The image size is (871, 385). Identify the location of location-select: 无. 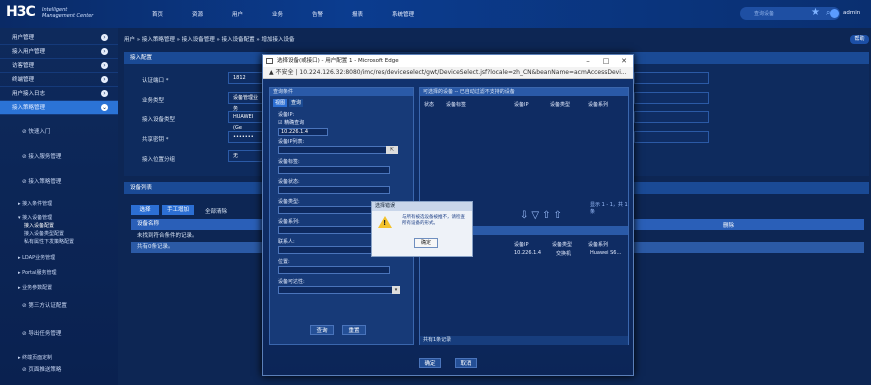
(245, 156).